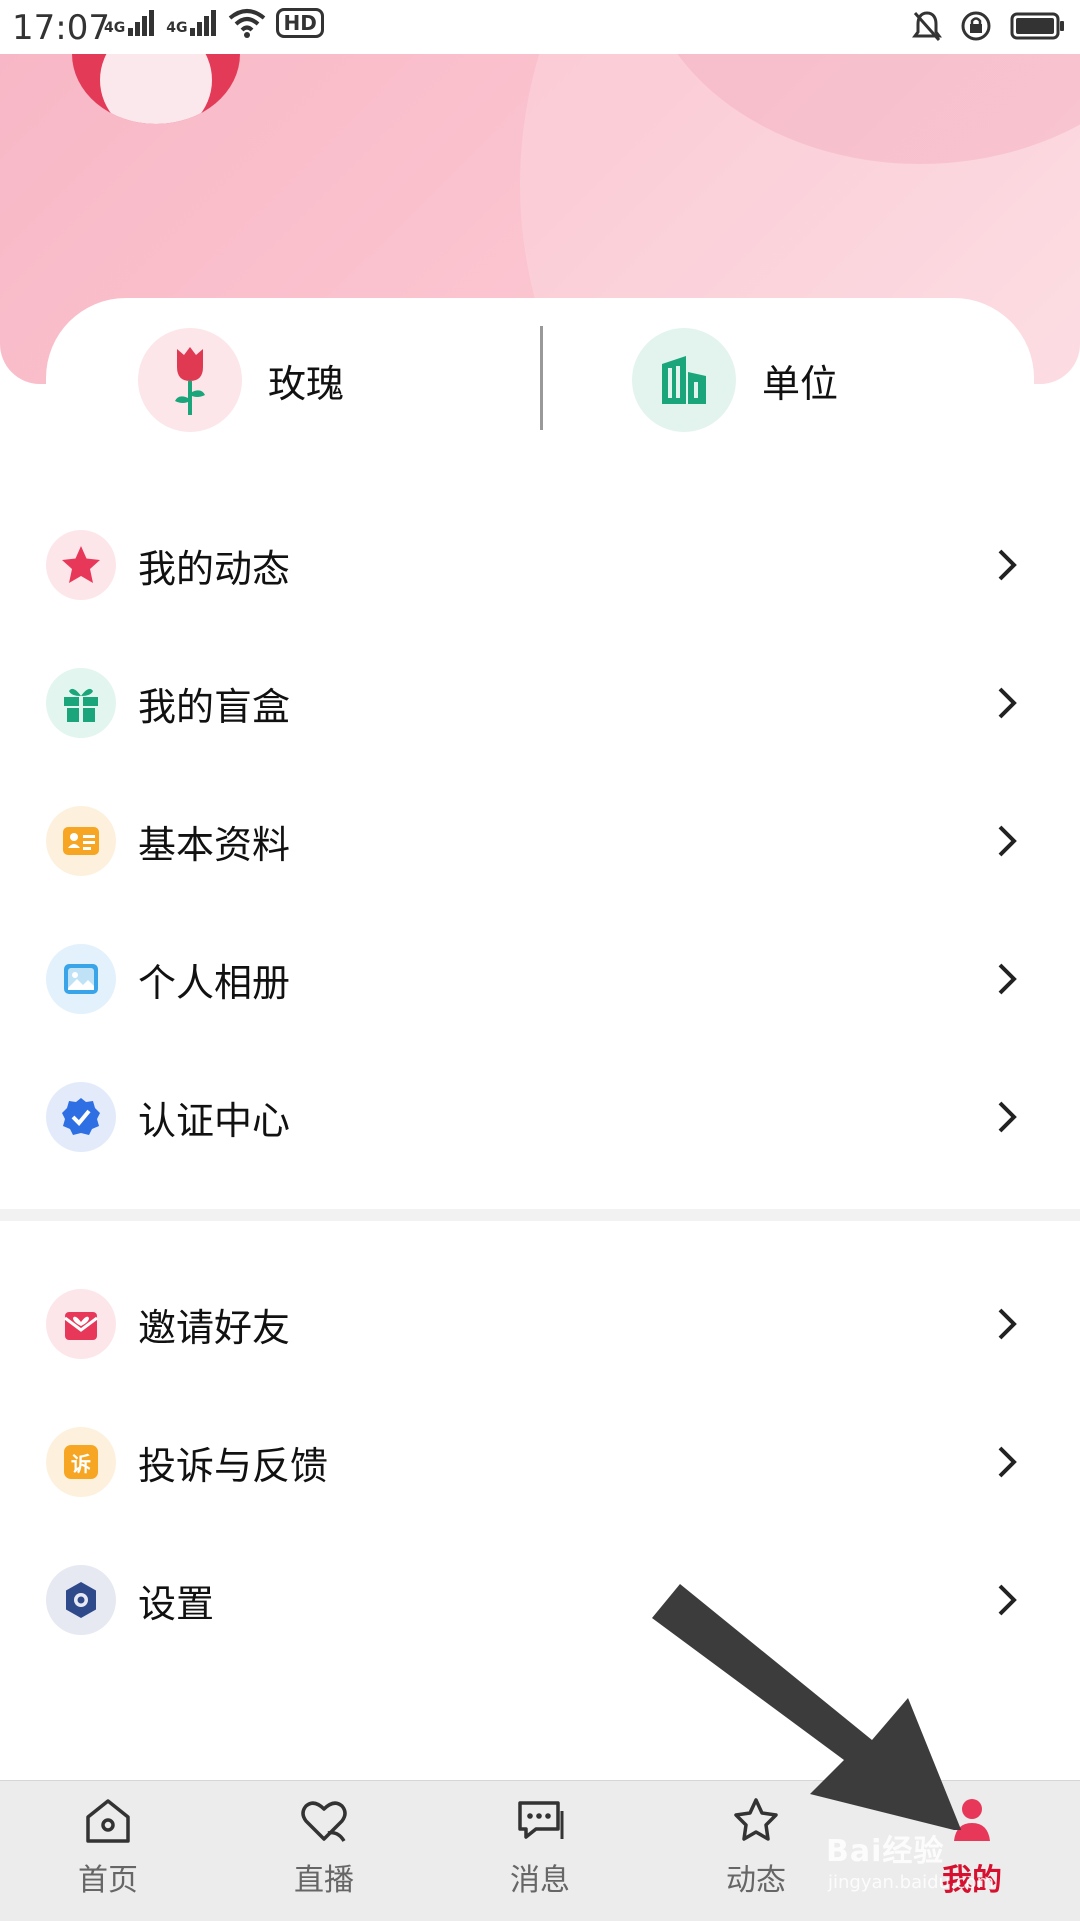 The height and width of the screenshot is (1921, 1080). I want to click on nav-messages: 消息, so click(540, 1847).